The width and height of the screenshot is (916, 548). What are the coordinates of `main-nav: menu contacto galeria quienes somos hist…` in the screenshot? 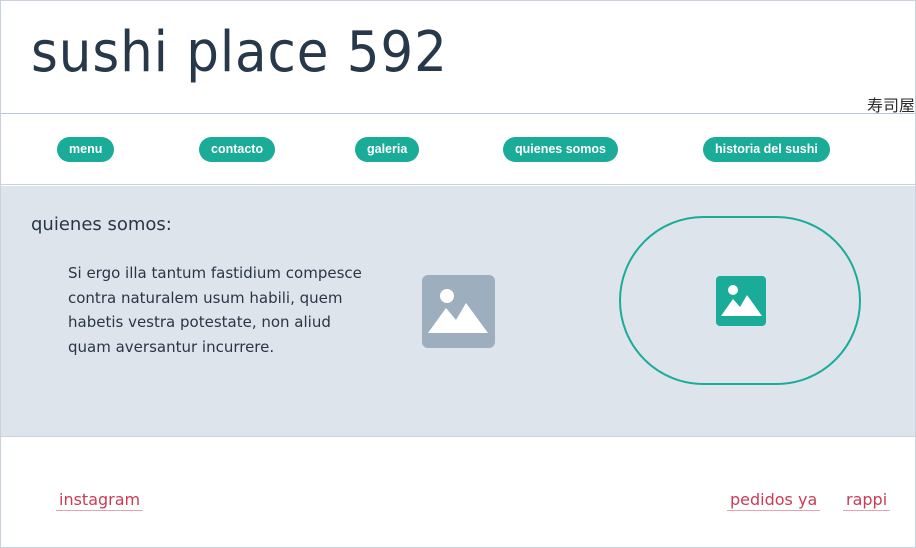 It's located at (458, 150).